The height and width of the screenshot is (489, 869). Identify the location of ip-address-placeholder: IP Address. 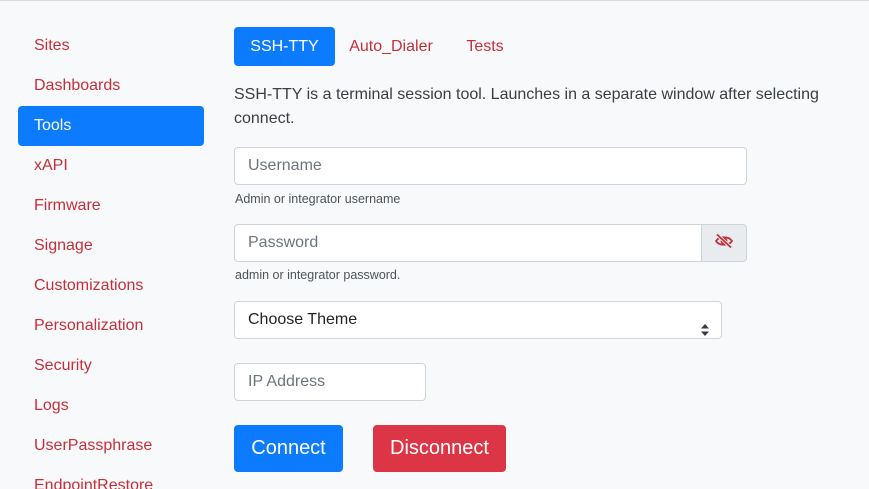
(287, 381).